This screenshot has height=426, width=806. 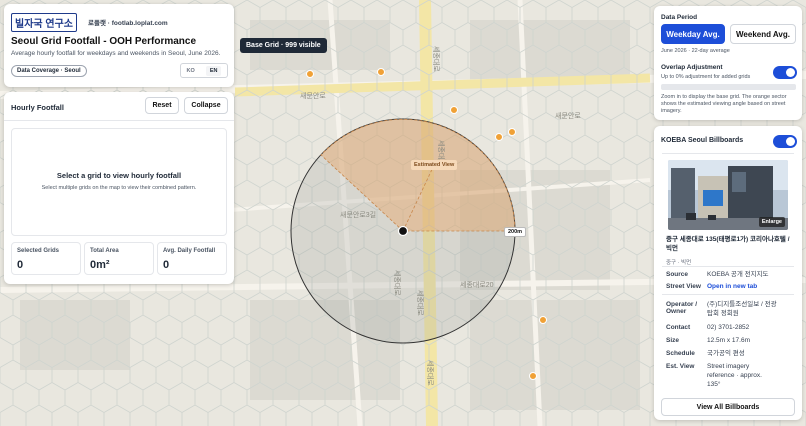 What do you see at coordinates (705, 354) in the screenshot?
I see `row-schedule: Schedule 국가공익 편성` at bounding box center [705, 354].